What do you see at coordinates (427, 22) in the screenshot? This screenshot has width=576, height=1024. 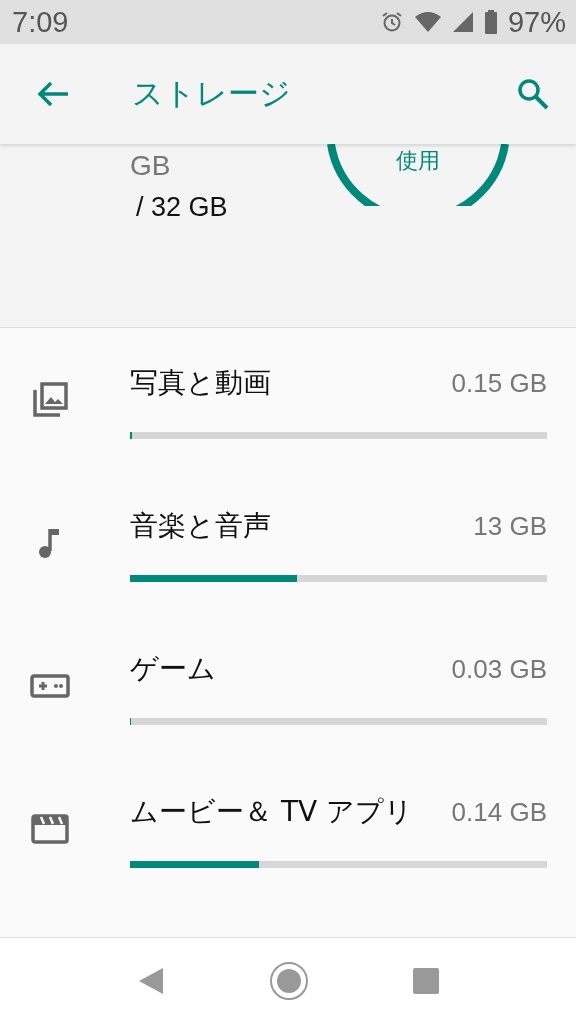 I see `wifi-icon` at bounding box center [427, 22].